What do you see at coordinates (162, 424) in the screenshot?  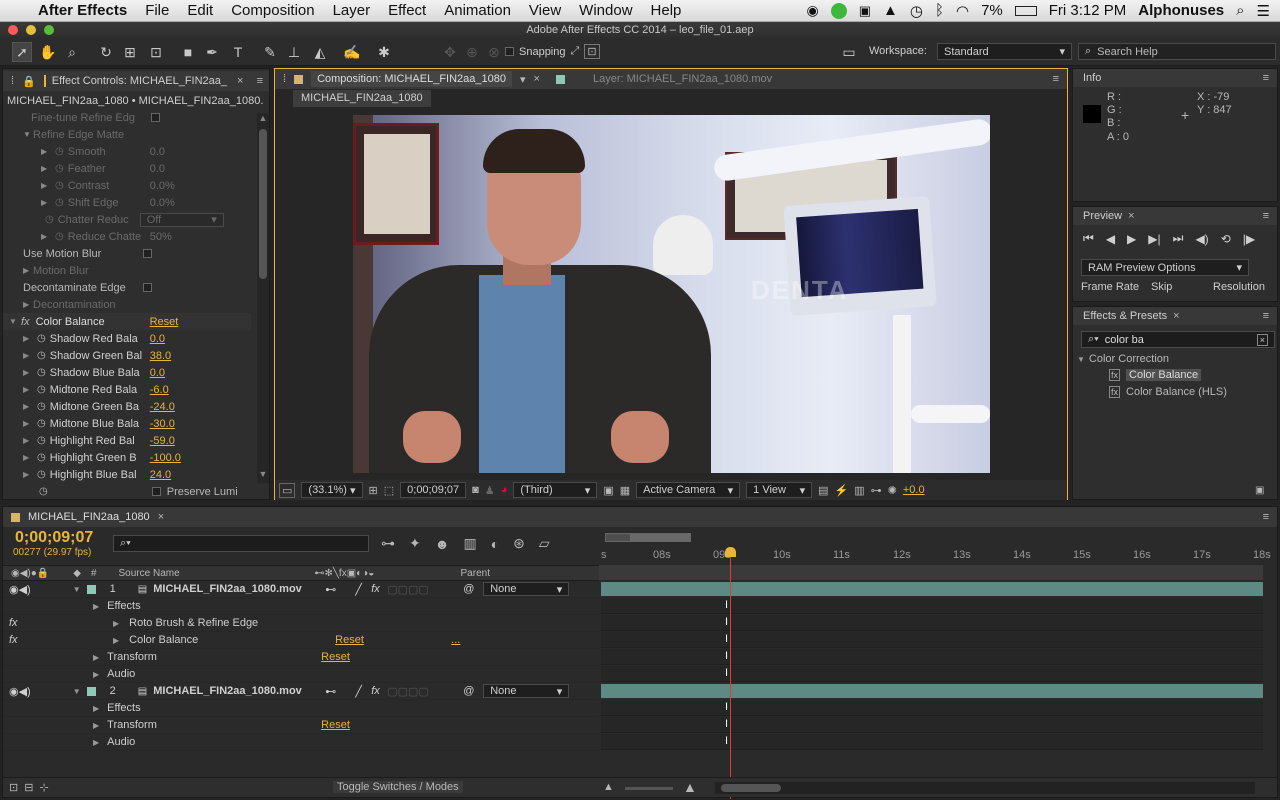 I see `param-value: -30.0` at bounding box center [162, 424].